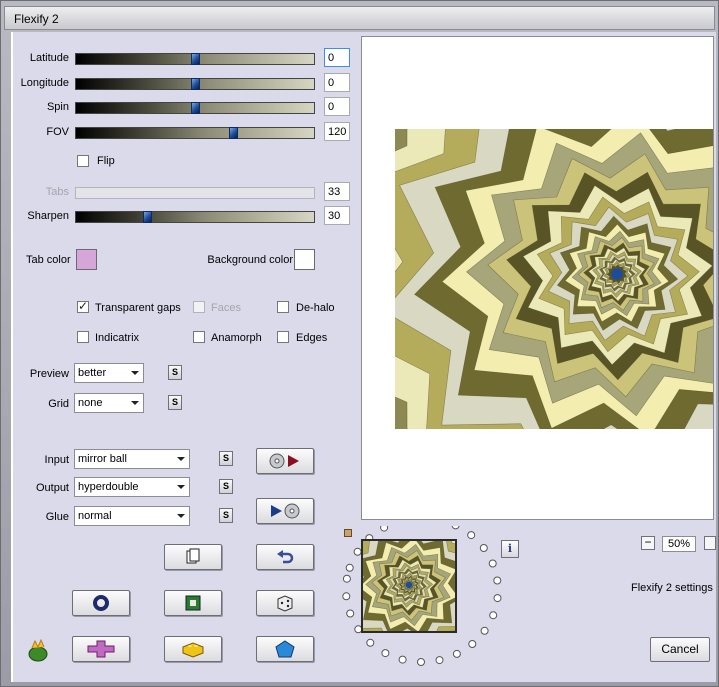 This screenshot has height=687, width=719. I want to click on random-dice-button, so click(285, 603).